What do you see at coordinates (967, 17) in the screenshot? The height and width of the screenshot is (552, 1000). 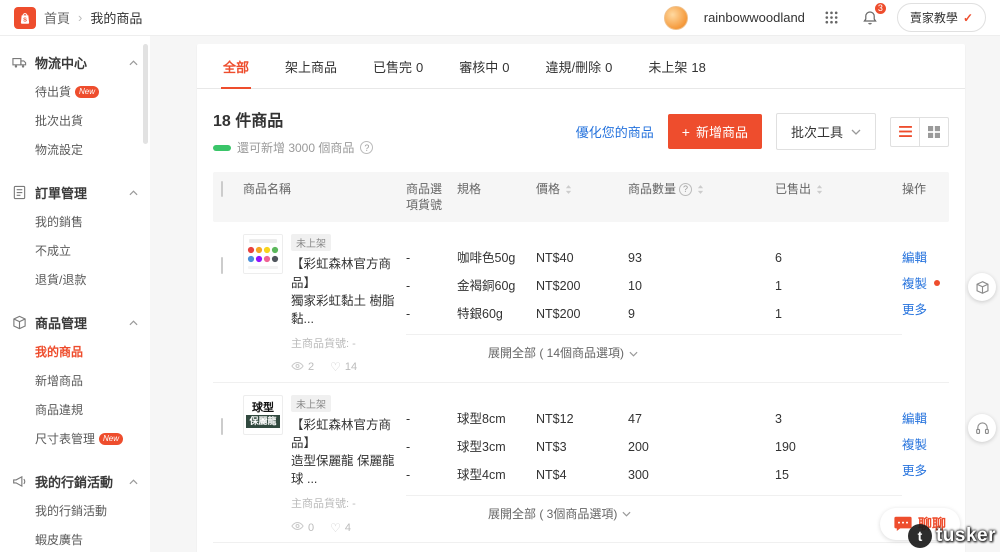 I see `check-icon: ✓` at bounding box center [967, 17].